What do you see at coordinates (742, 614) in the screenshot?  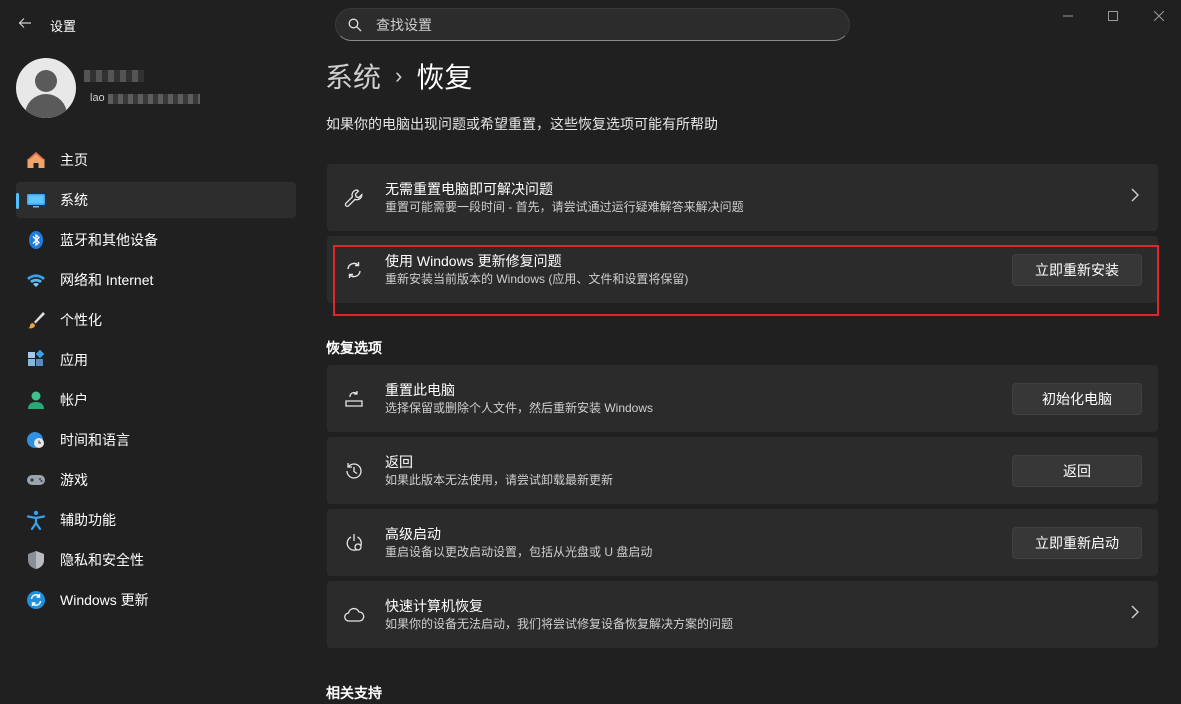 I see `quick-machine-recovery-card: 快速计算机恢复 如果你的设备无法启动，我们将尝试修复设备恢复解决方案的问题` at bounding box center [742, 614].